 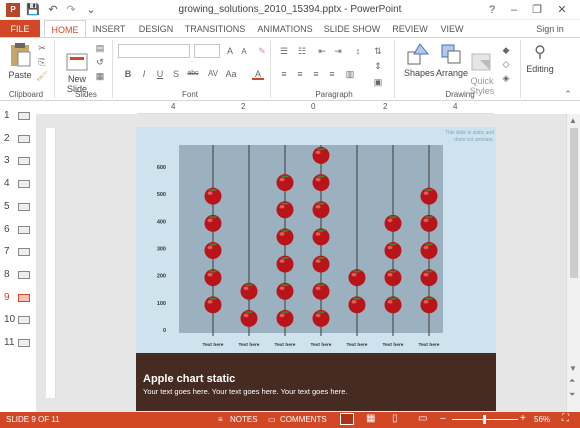 I want to click on slide-thumbnail-4: 4, so click(x=17, y=184).